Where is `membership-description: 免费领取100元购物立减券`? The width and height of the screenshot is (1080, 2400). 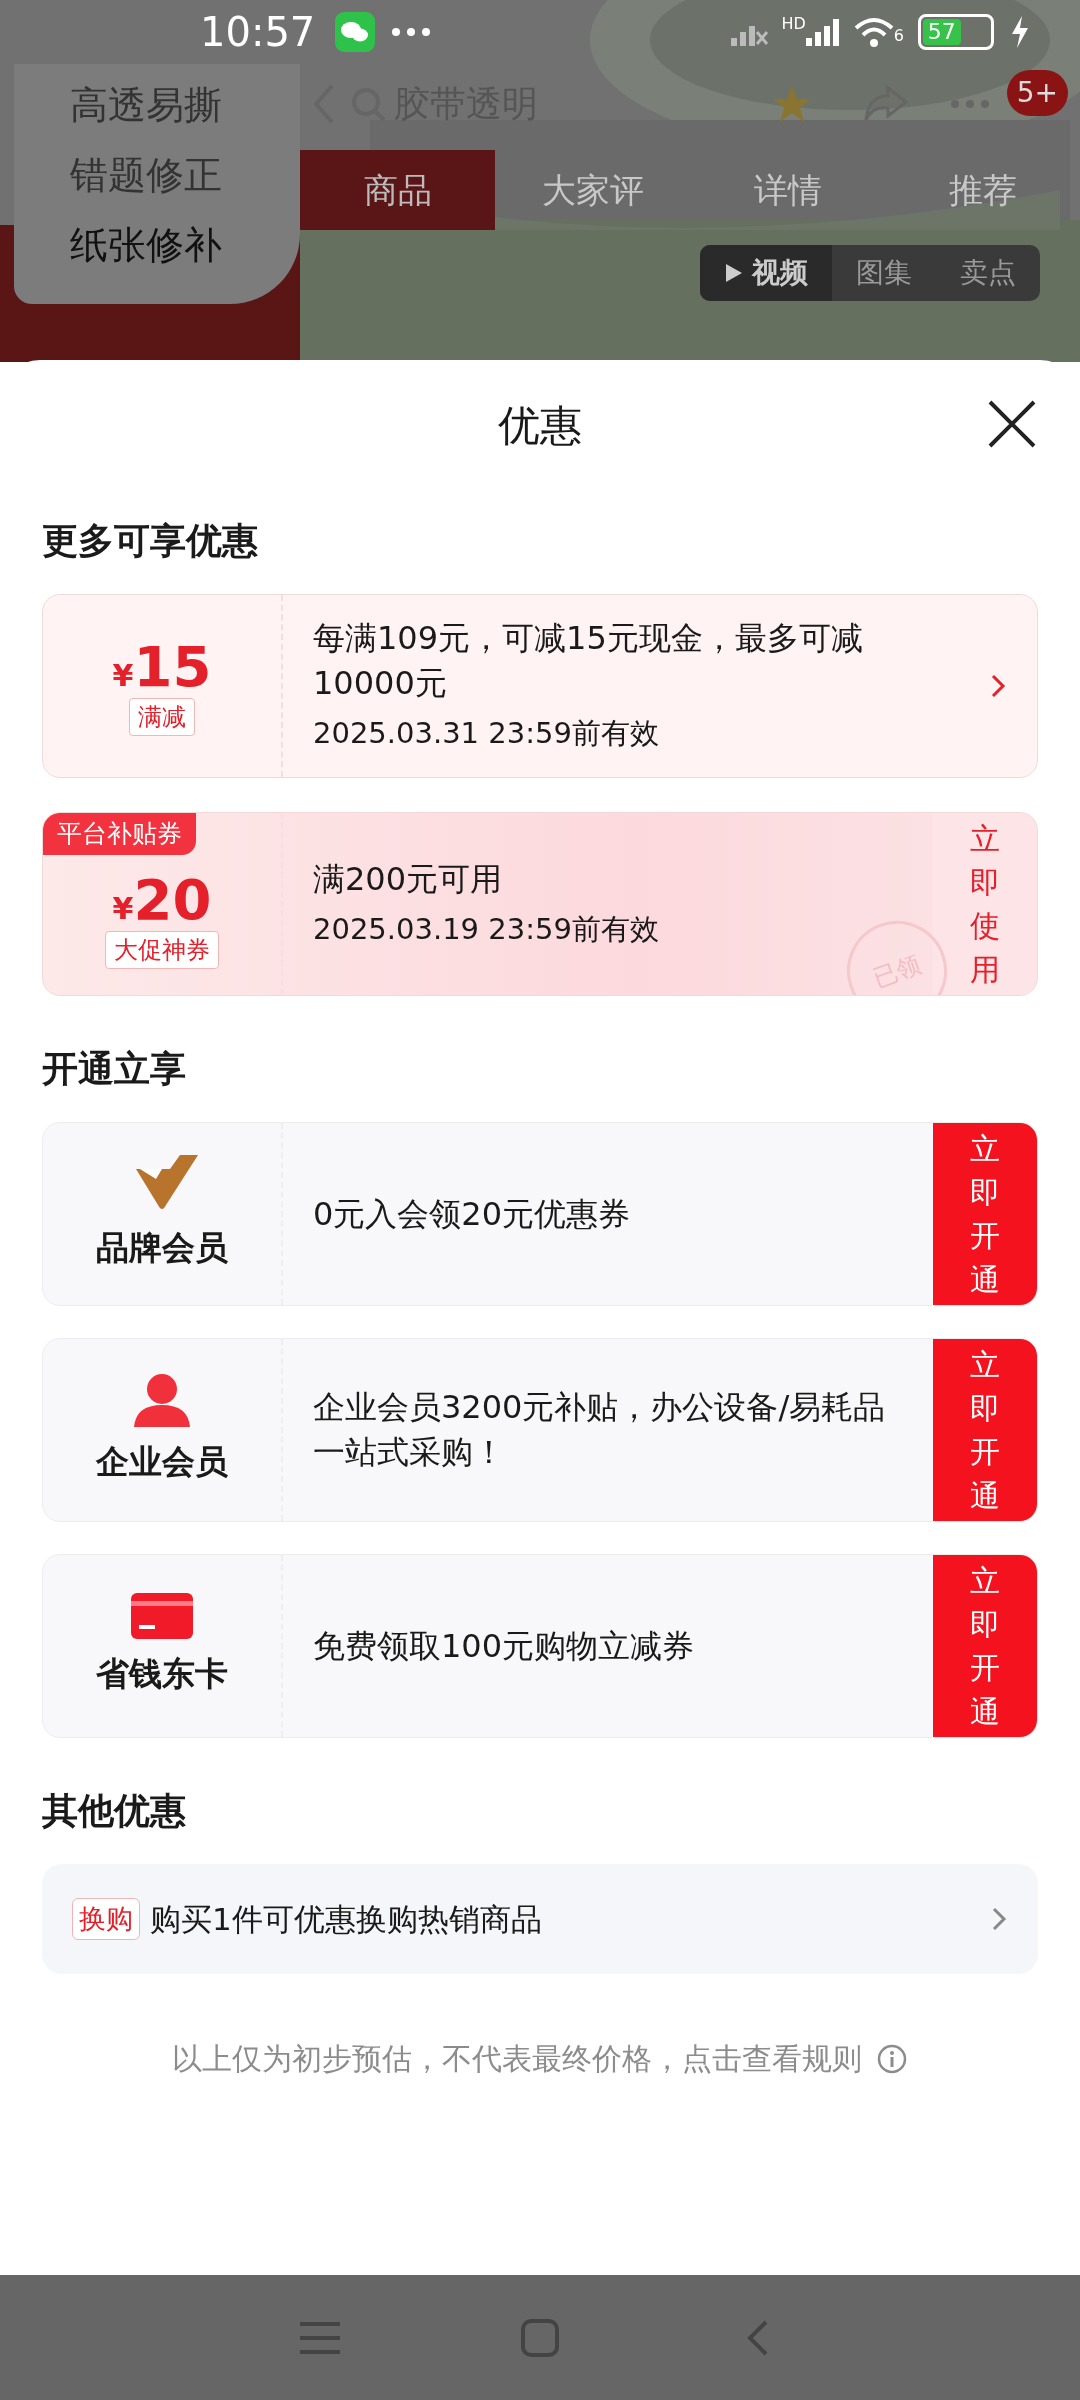 membership-description: 免费领取100元购物立减券 is located at coordinates (504, 1646).